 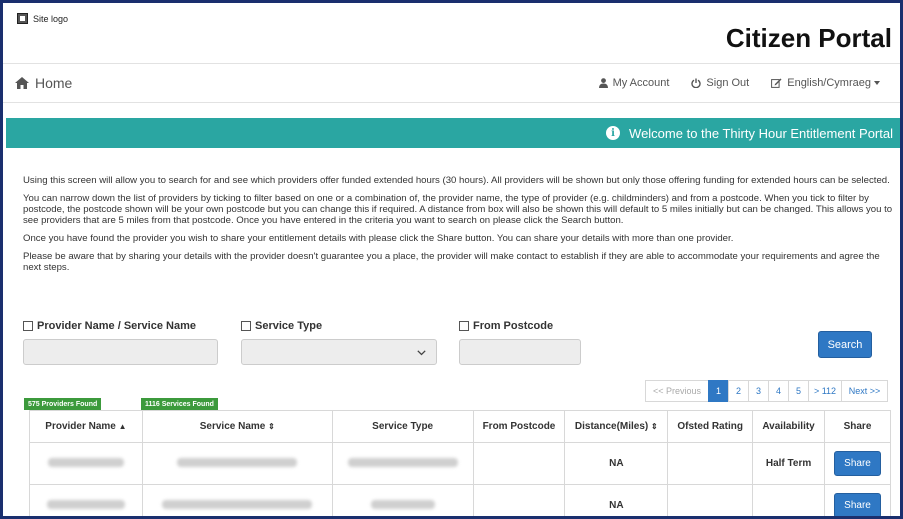 I want to click on from-postcode-filter-label: From Postcode, so click(x=520, y=326).